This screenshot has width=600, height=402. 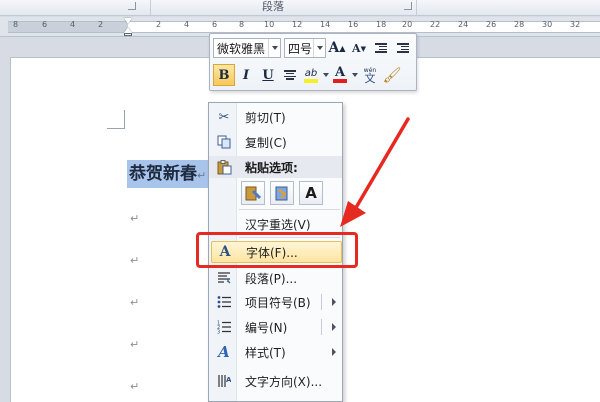 What do you see at coordinates (435, 24) in the screenshot?
I see `ruler-number: 22` at bounding box center [435, 24].